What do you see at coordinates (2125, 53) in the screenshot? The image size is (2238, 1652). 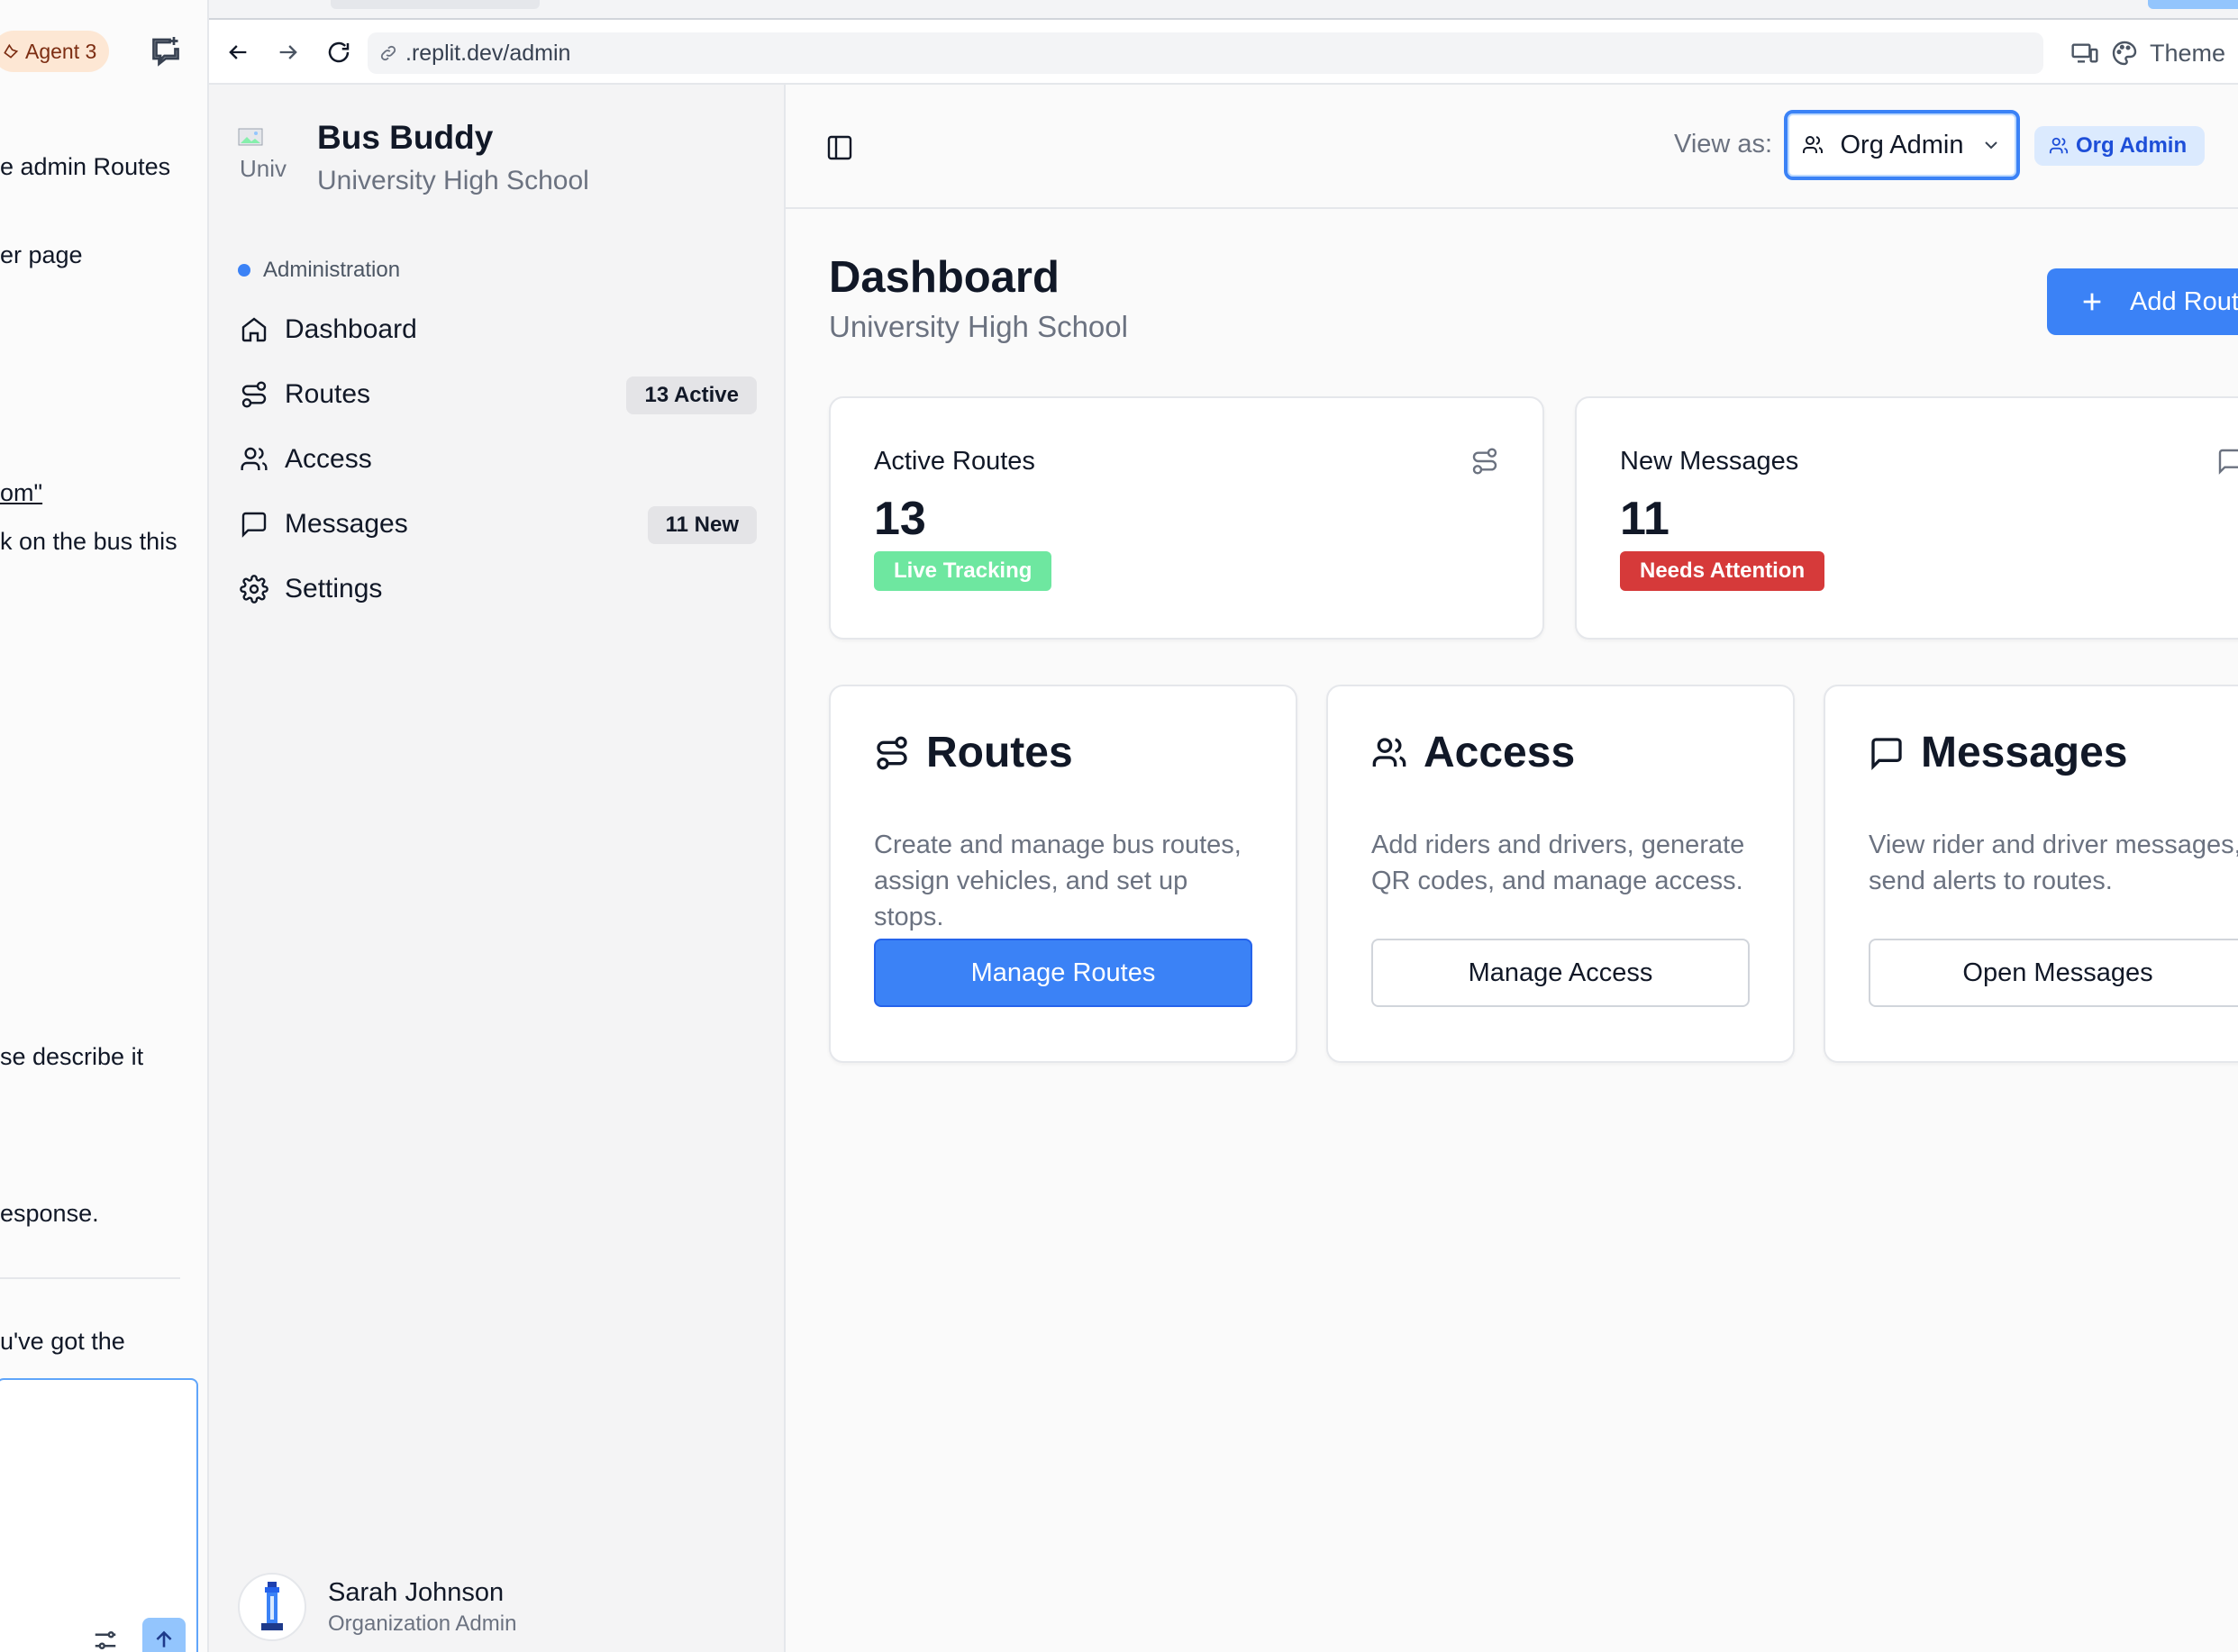 I see `palette-icon` at bounding box center [2125, 53].